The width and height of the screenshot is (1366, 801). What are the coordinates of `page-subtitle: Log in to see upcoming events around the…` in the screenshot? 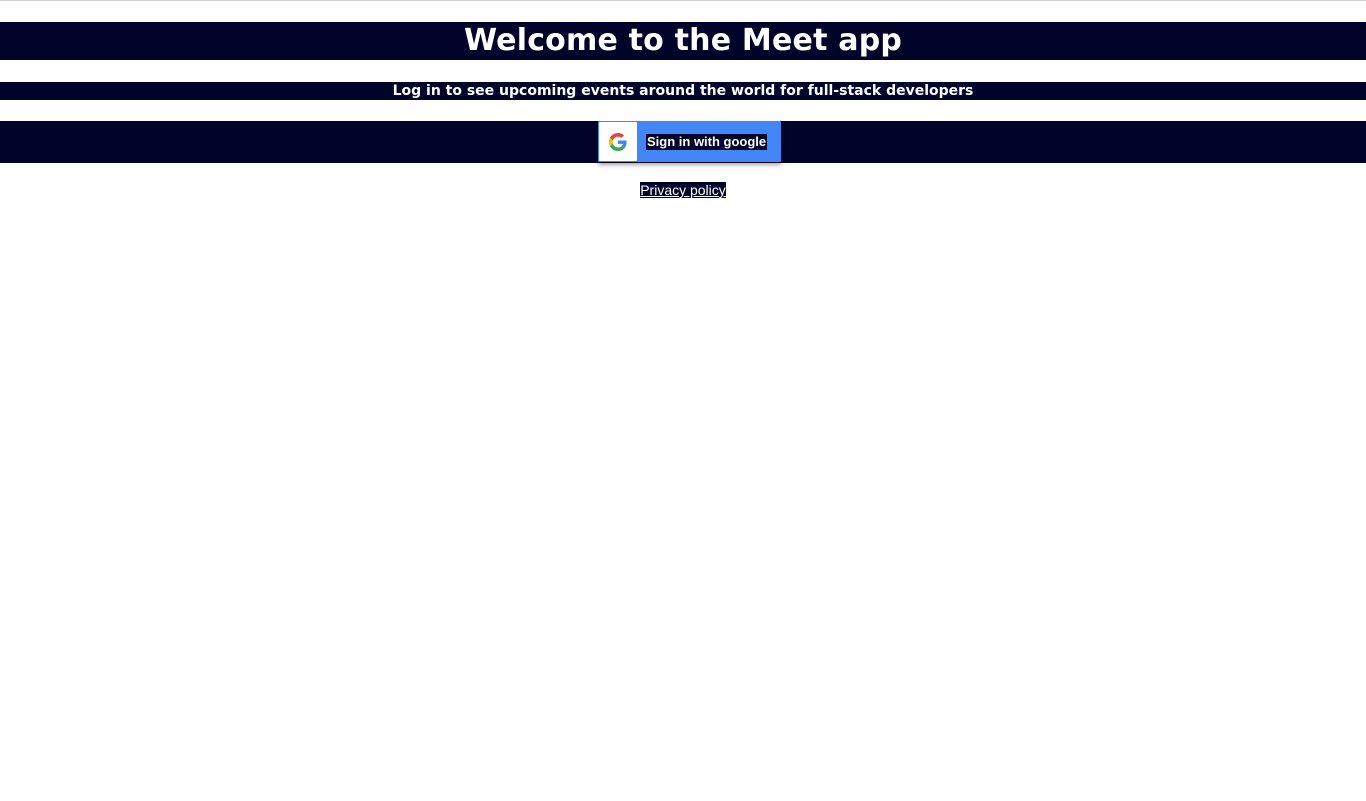 It's located at (683, 91).